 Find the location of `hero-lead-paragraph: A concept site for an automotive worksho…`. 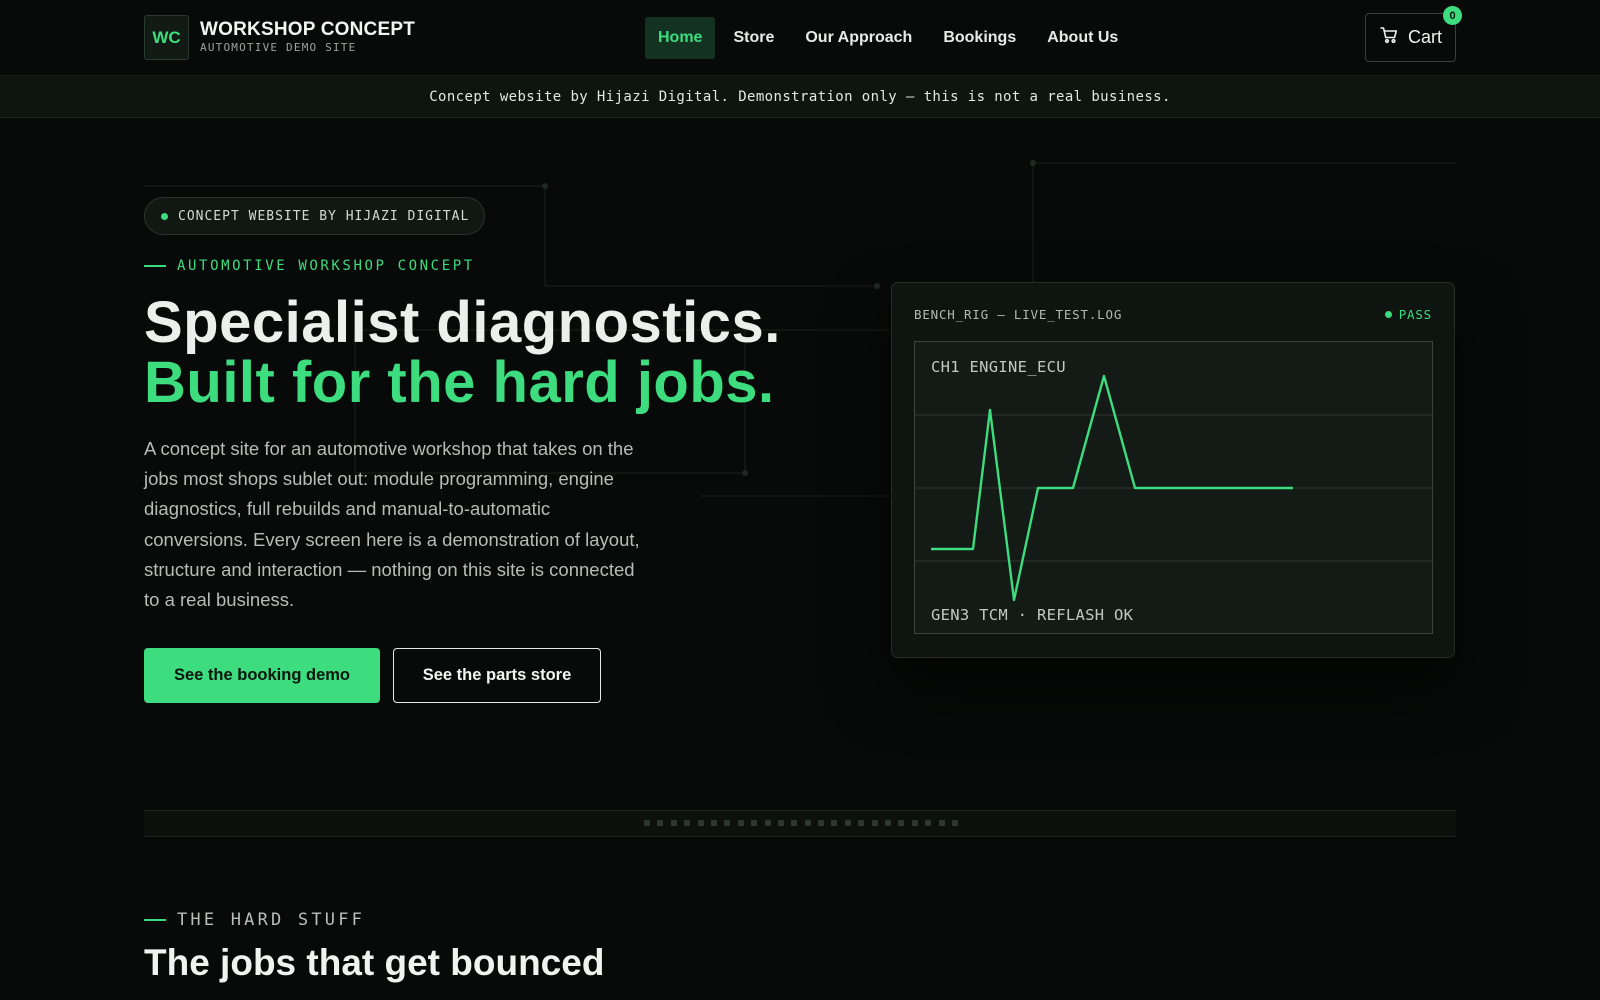

hero-lead-paragraph: A concept site for an automotive worksho… is located at coordinates (392, 524).